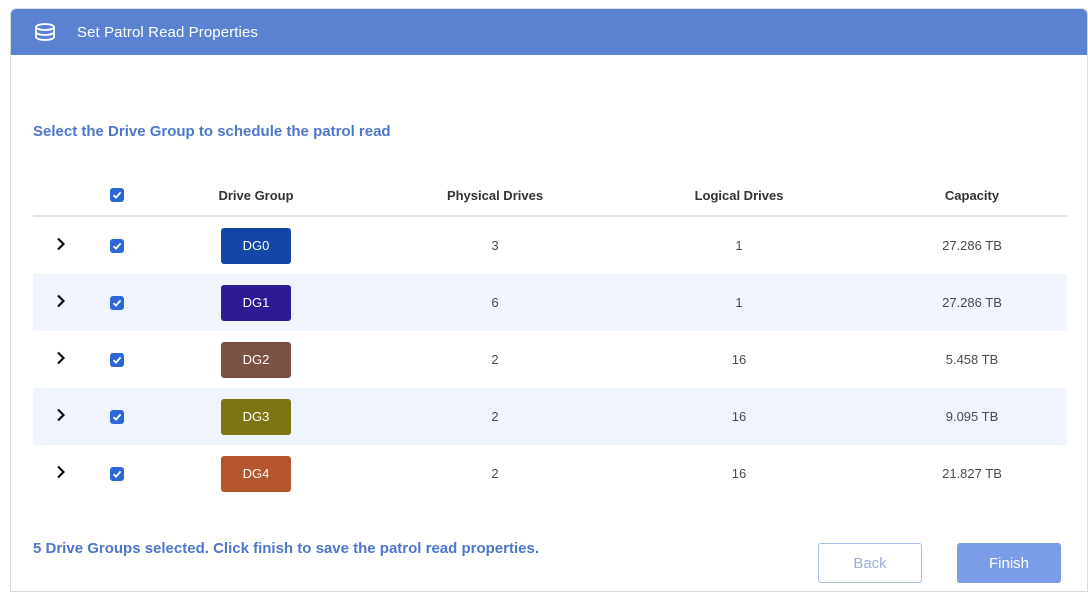 This screenshot has height=592, width=1088. I want to click on physical-drives-cell: 6, so click(495, 302).